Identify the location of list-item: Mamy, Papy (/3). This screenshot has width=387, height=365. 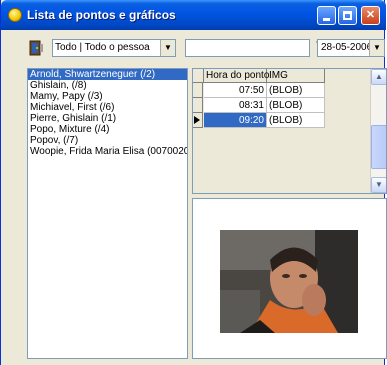
(107, 96).